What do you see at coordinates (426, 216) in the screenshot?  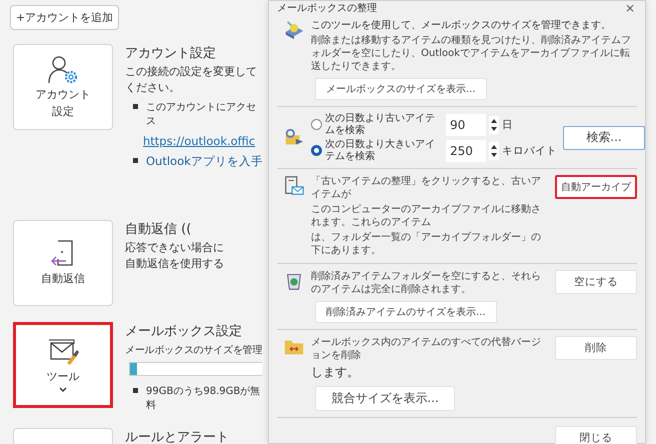 I see `archive-text: このコンピューターのアーカイブファイルに移動されます。これらのアイテム` at bounding box center [426, 216].